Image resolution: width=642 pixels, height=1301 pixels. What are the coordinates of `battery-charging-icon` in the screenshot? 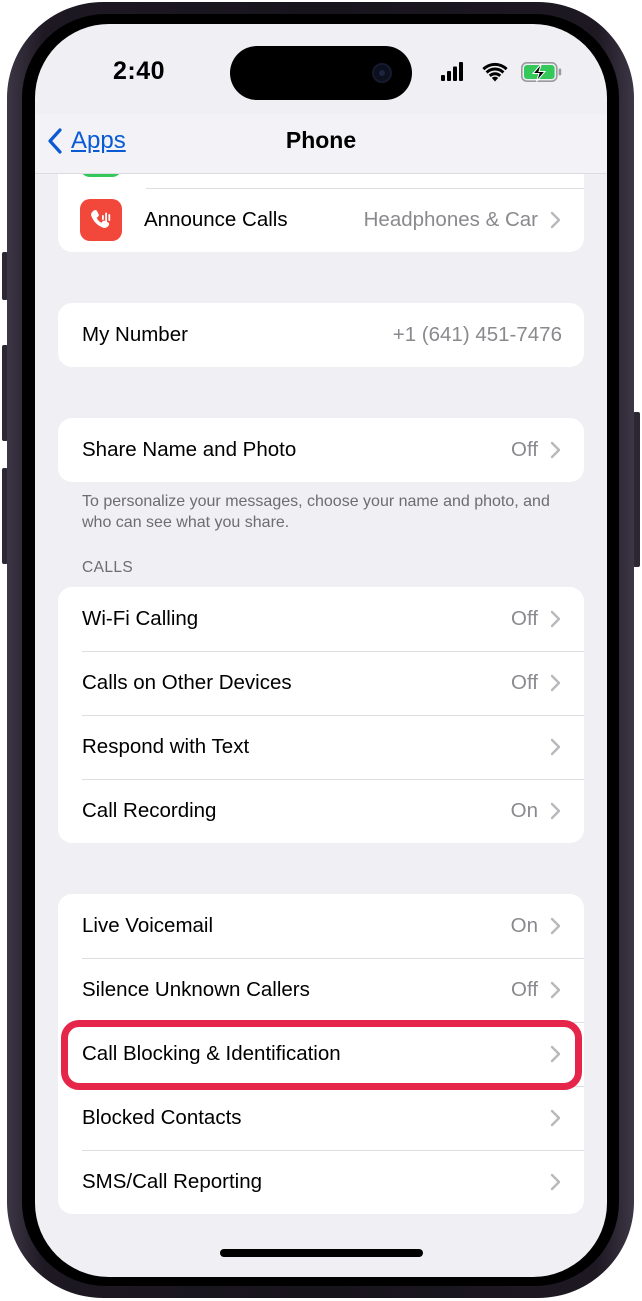 It's located at (541, 72).